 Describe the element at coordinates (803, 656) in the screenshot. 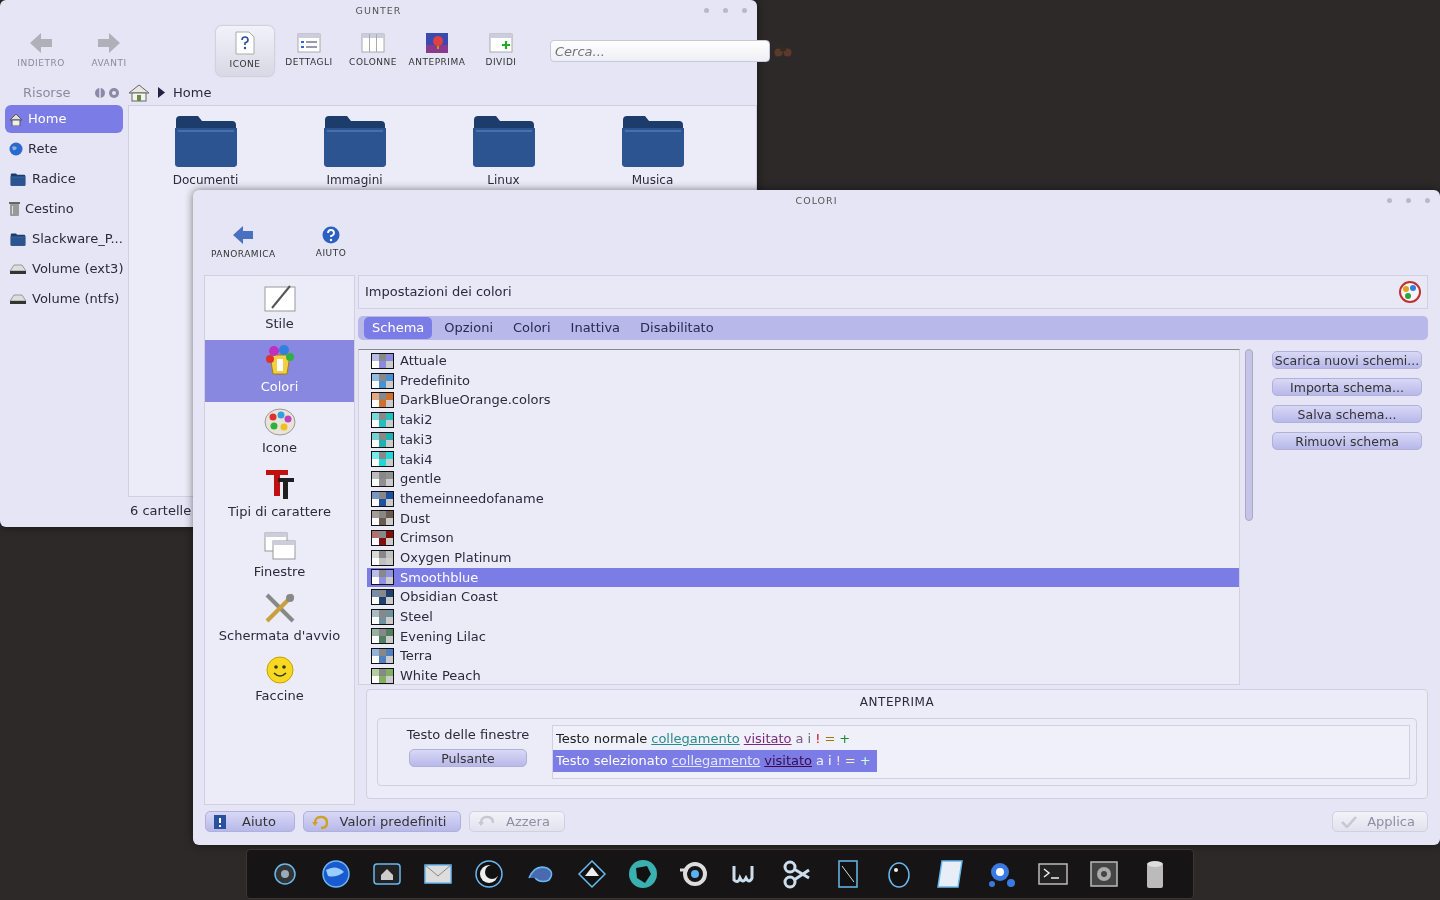

I see `scheme-item: Terra` at that location.